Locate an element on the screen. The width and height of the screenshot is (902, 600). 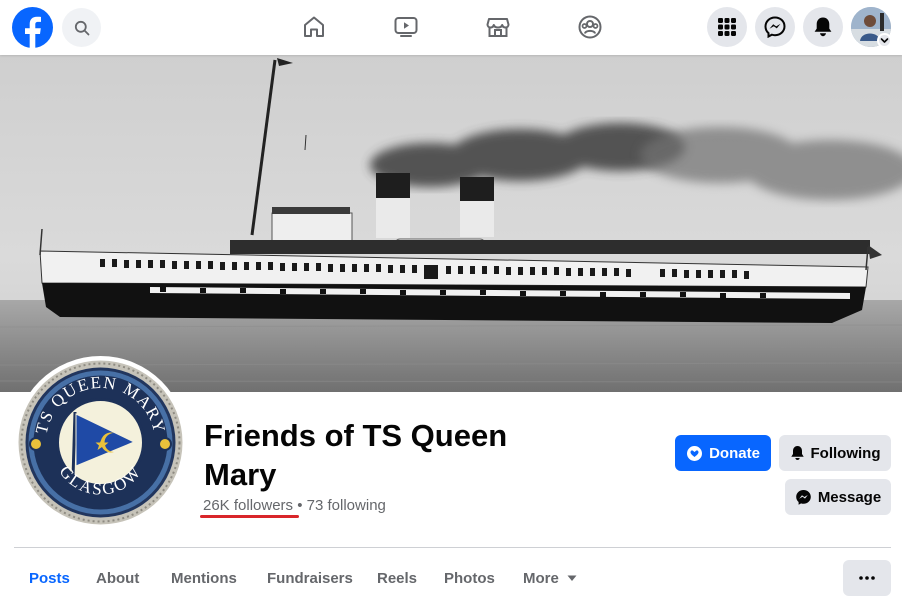
tab-photos: Photos is located at coordinates (469, 578).